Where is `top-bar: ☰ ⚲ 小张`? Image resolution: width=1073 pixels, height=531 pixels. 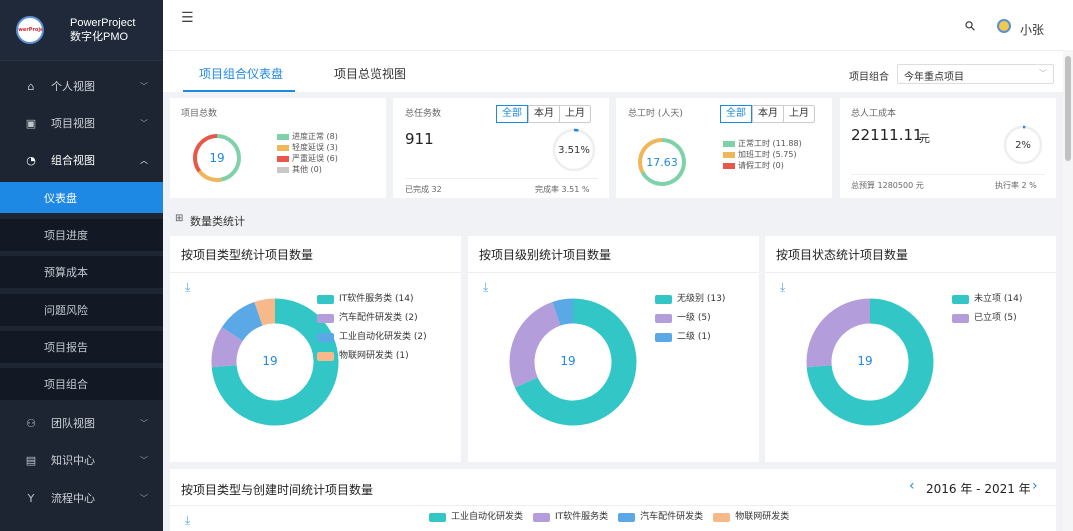 top-bar: ☰ ⚲ 小张 is located at coordinates (618, 25).